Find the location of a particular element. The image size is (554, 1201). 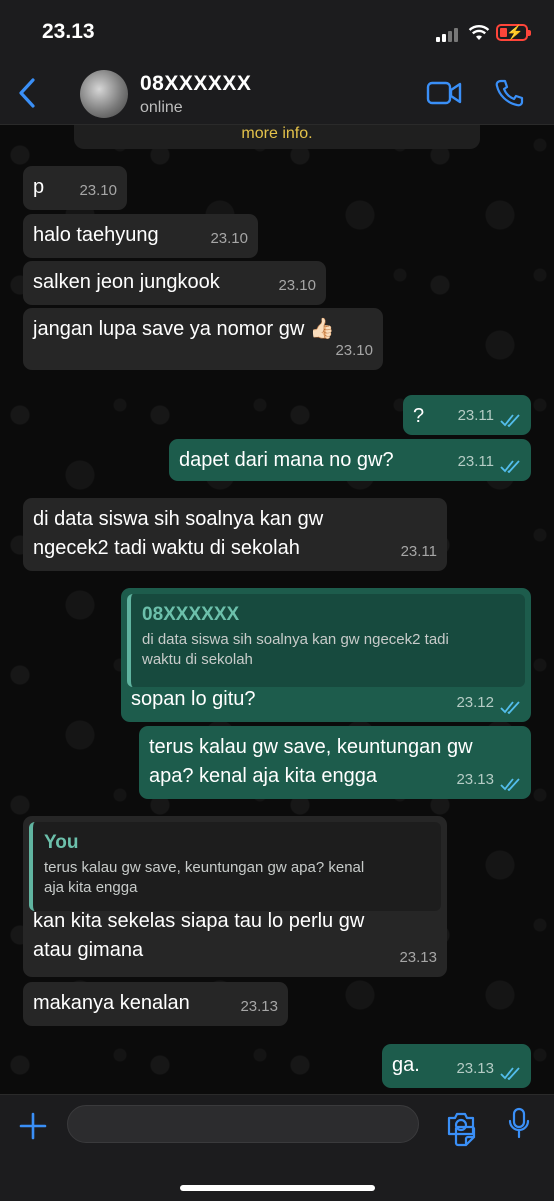

chat-header: 08XXXXXX online is located at coordinates (277, 93).